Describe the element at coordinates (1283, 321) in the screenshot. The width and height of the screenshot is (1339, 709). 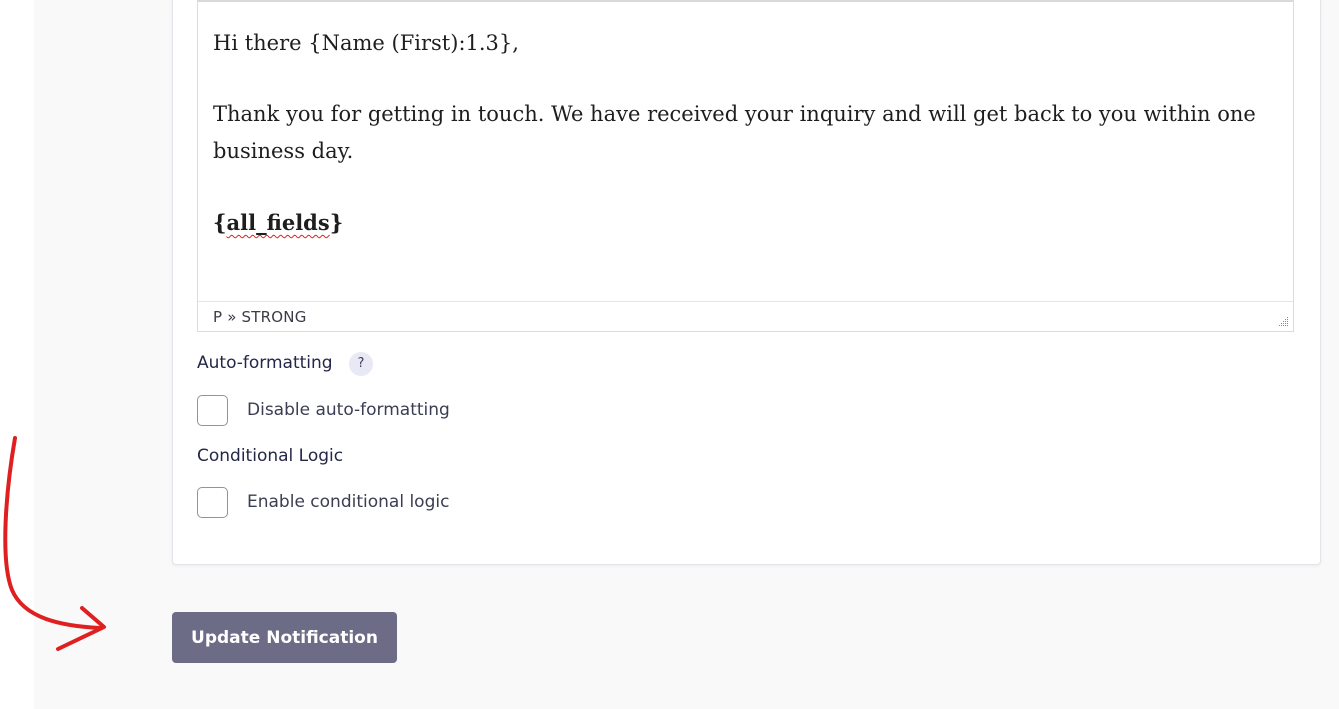
I see `resize-handle-icon` at that location.